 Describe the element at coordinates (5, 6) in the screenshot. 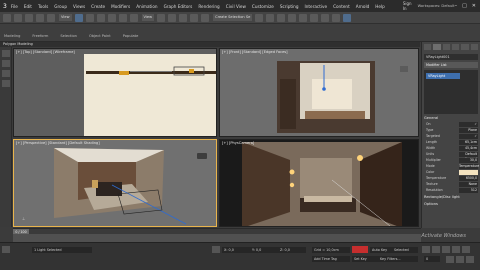

I see `app-logo-icon: 3` at that location.